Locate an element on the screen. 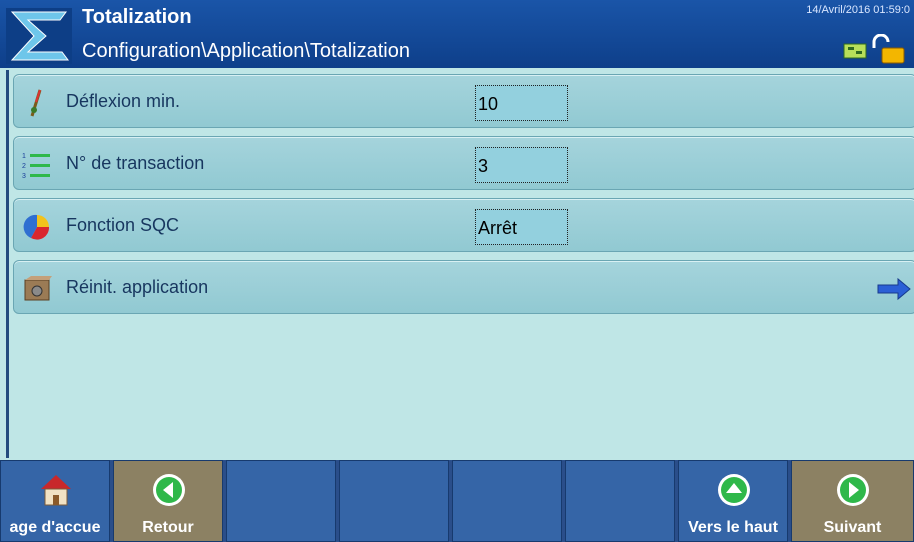  transaction-number-field: 3 is located at coordinates (521, 165).